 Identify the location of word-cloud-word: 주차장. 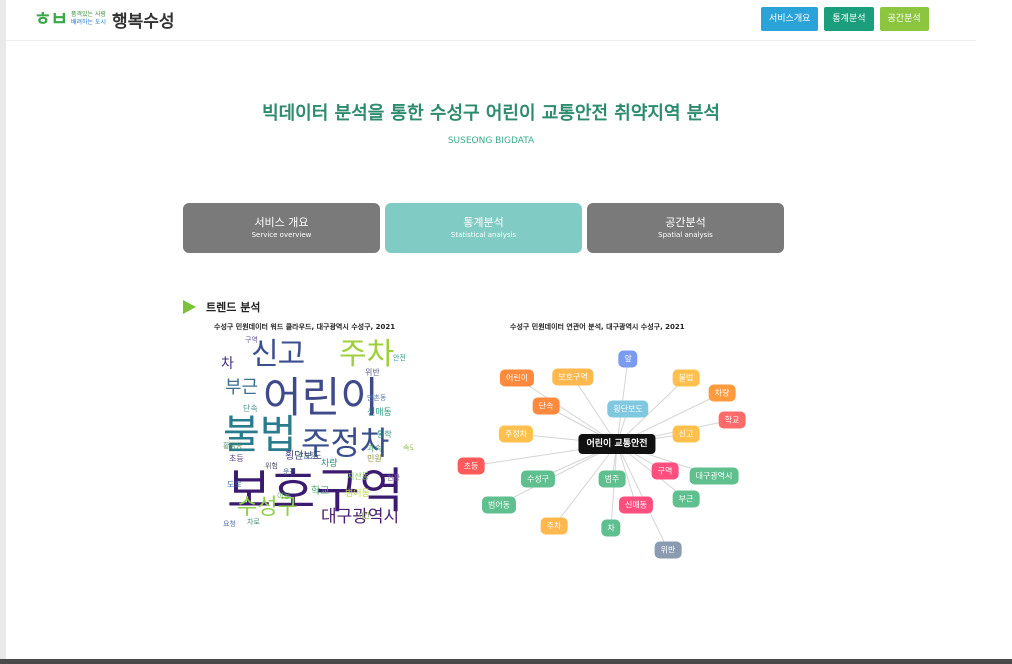
(307, 456).